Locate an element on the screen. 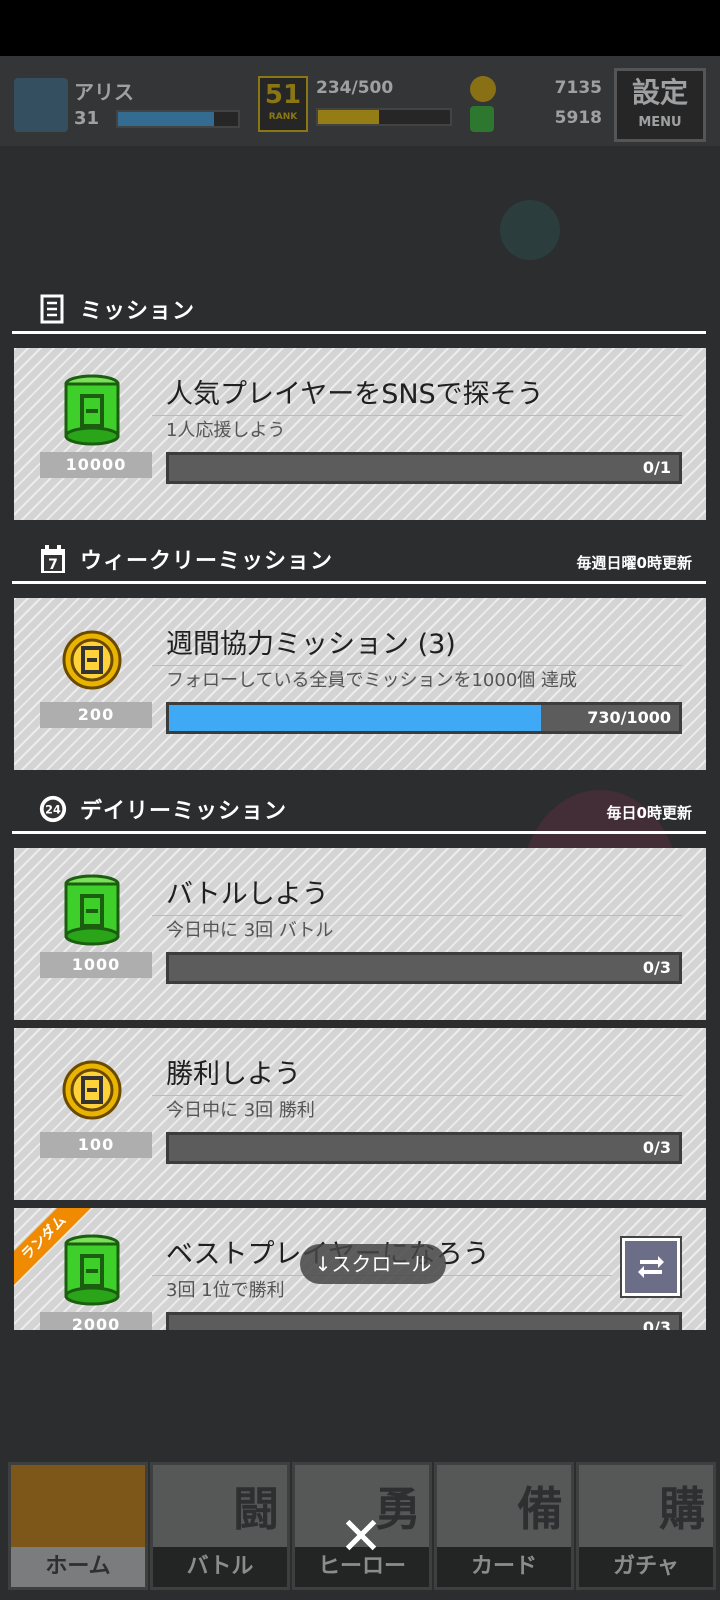 The image size is (720, 1600). reward-amount: 10000 is located at coordinates (96, 465).